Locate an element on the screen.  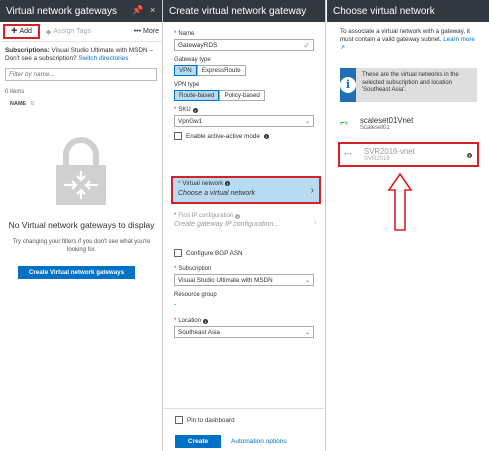
vpn-type-toggle: Route-based Policy-based is located at coordinates (244, 95).